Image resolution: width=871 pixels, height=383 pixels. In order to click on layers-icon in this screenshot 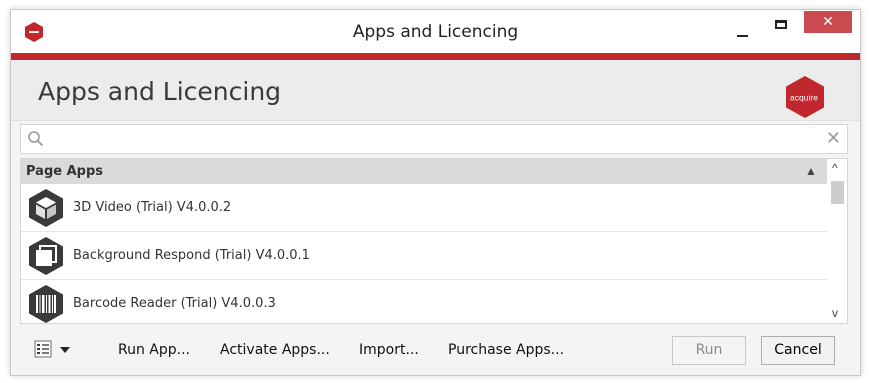, I will do `click(46, 256)`.